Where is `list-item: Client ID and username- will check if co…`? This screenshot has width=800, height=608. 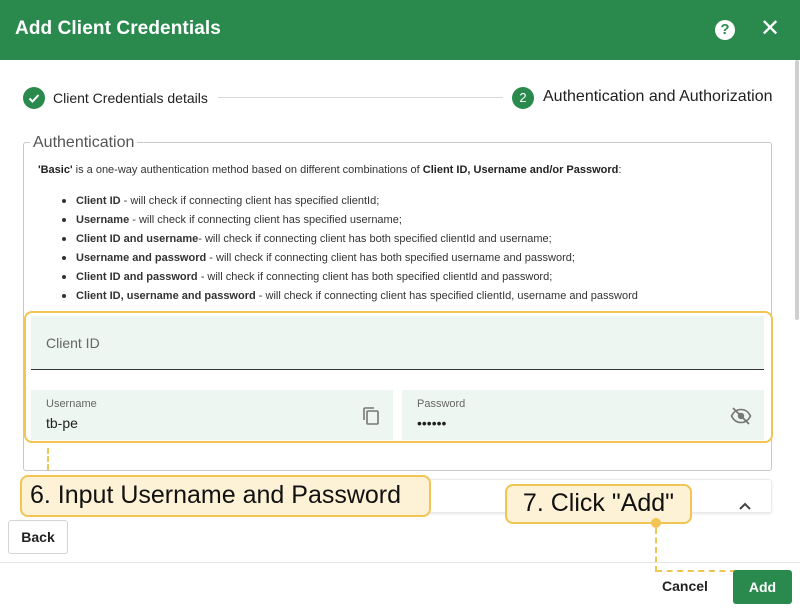
list-item: Client ID and username- will check if co… is located at coordinates (349, 241).